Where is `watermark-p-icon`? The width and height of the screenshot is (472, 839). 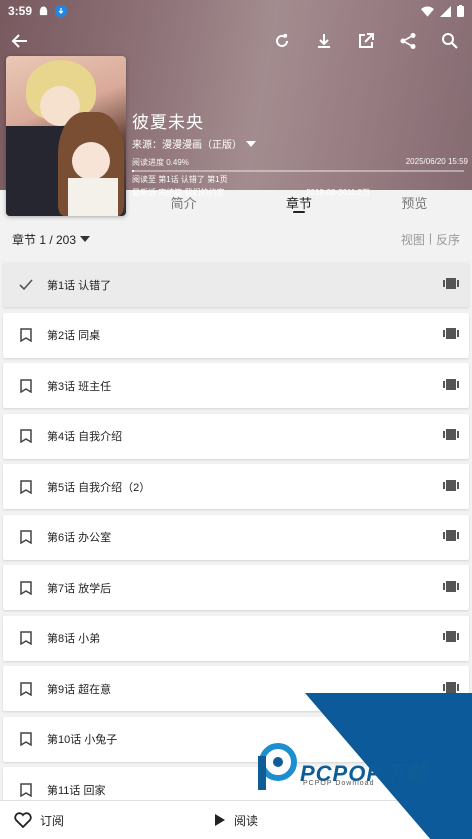
watermark-p-icon is located at coordinates (277, 766).